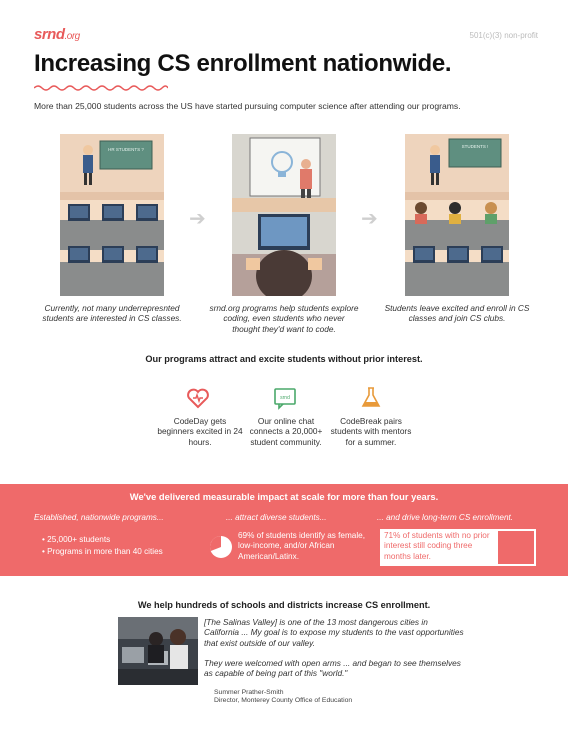  I want to click on impact-bullet: • 25,000+ students, so click(76, 539).